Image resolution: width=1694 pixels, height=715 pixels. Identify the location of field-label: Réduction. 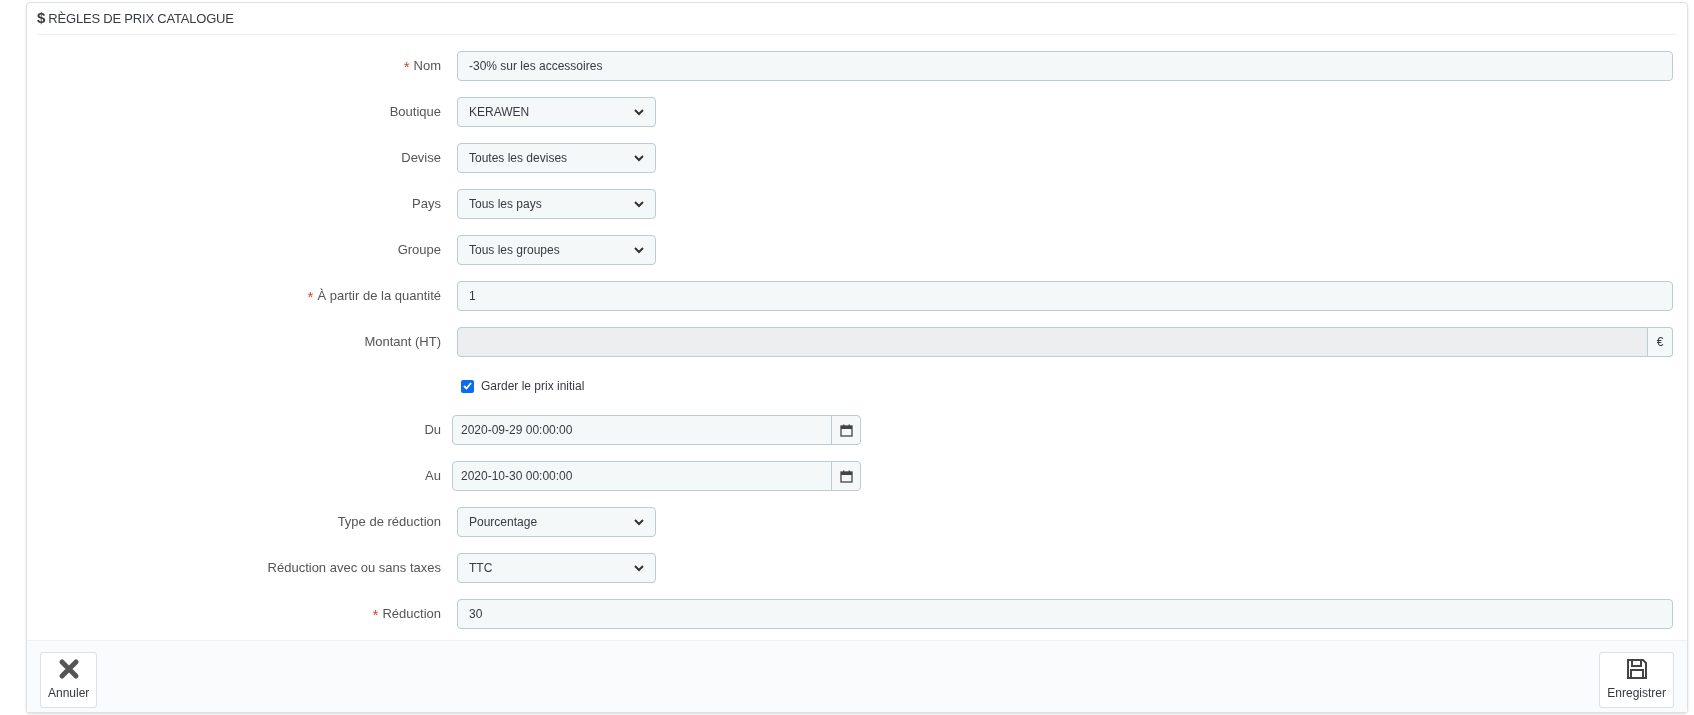
(411, 614).